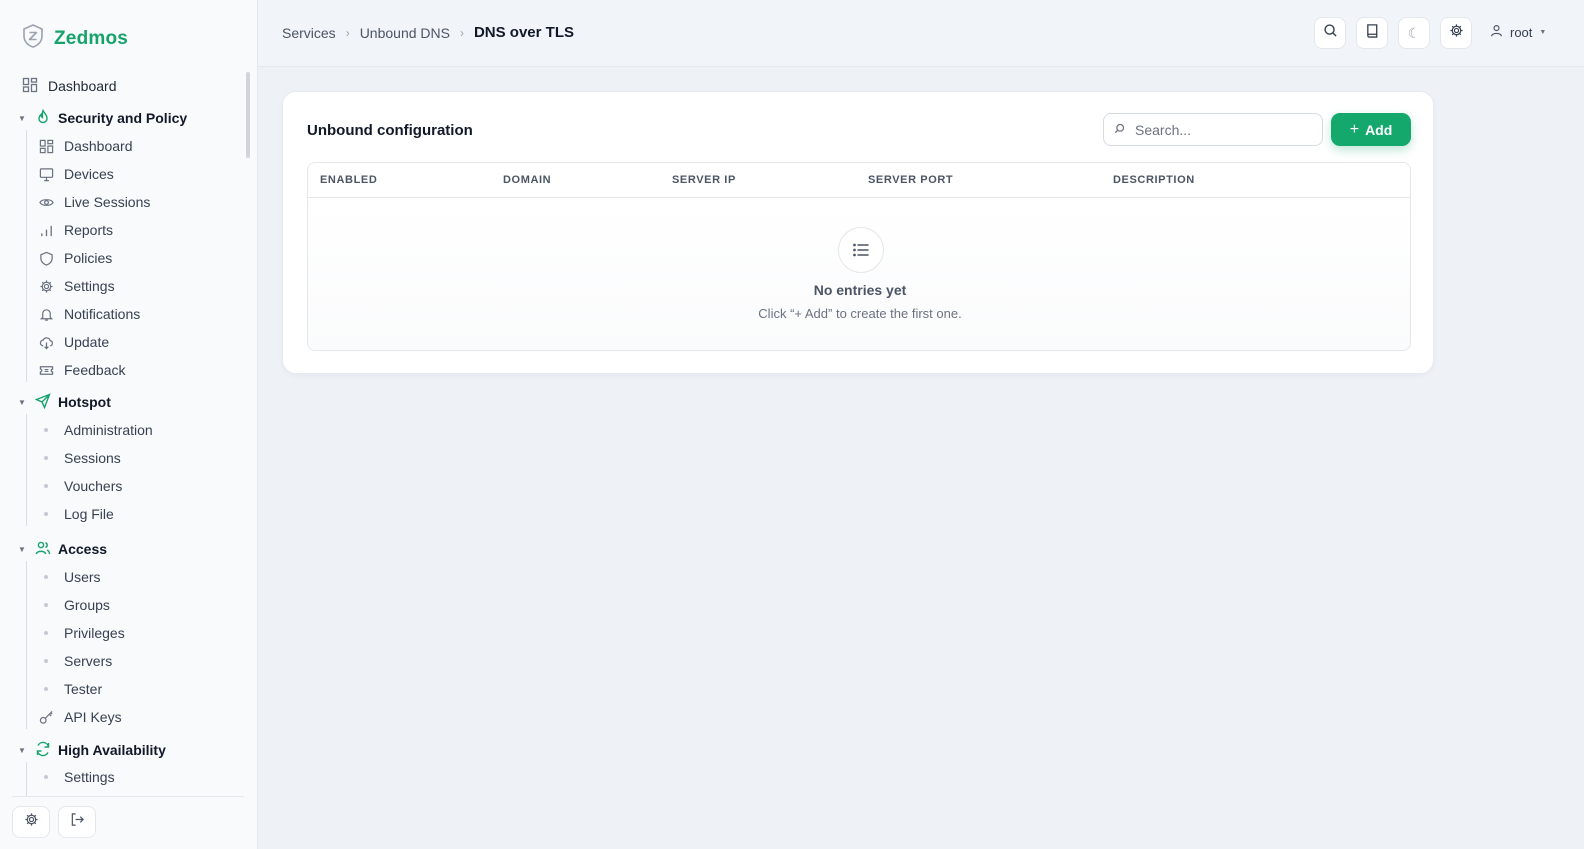 This screenshot has height=849, width=1584. I want to click on users-icon, so click(43, 549).